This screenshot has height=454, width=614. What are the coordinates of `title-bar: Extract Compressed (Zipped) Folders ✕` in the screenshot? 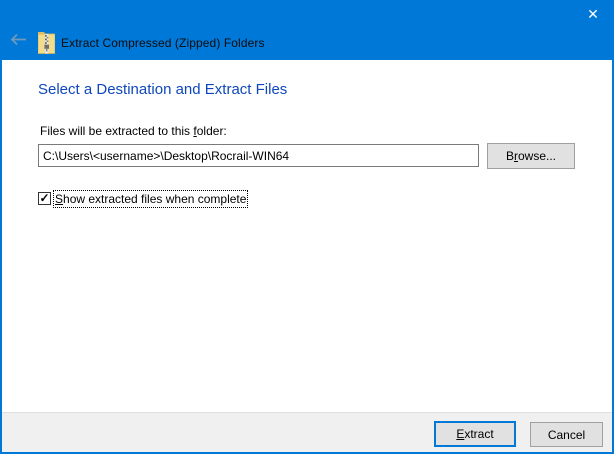 It's located at (307, 30).